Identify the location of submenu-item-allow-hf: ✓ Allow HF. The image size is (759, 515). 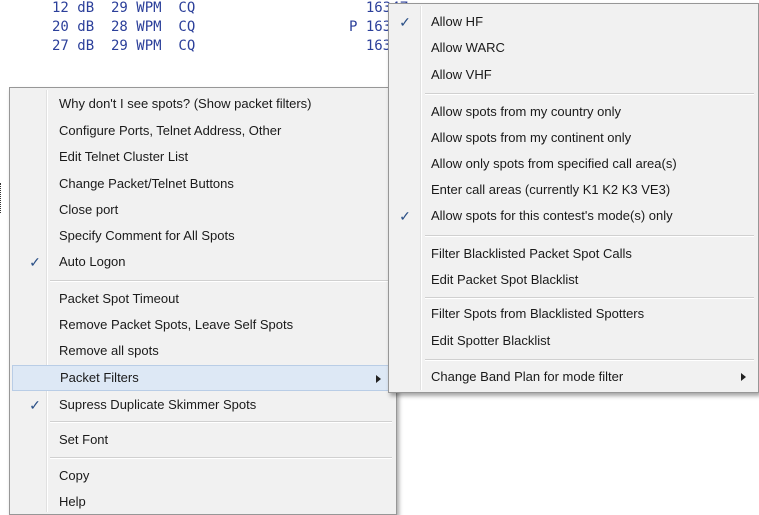
(573, 22).